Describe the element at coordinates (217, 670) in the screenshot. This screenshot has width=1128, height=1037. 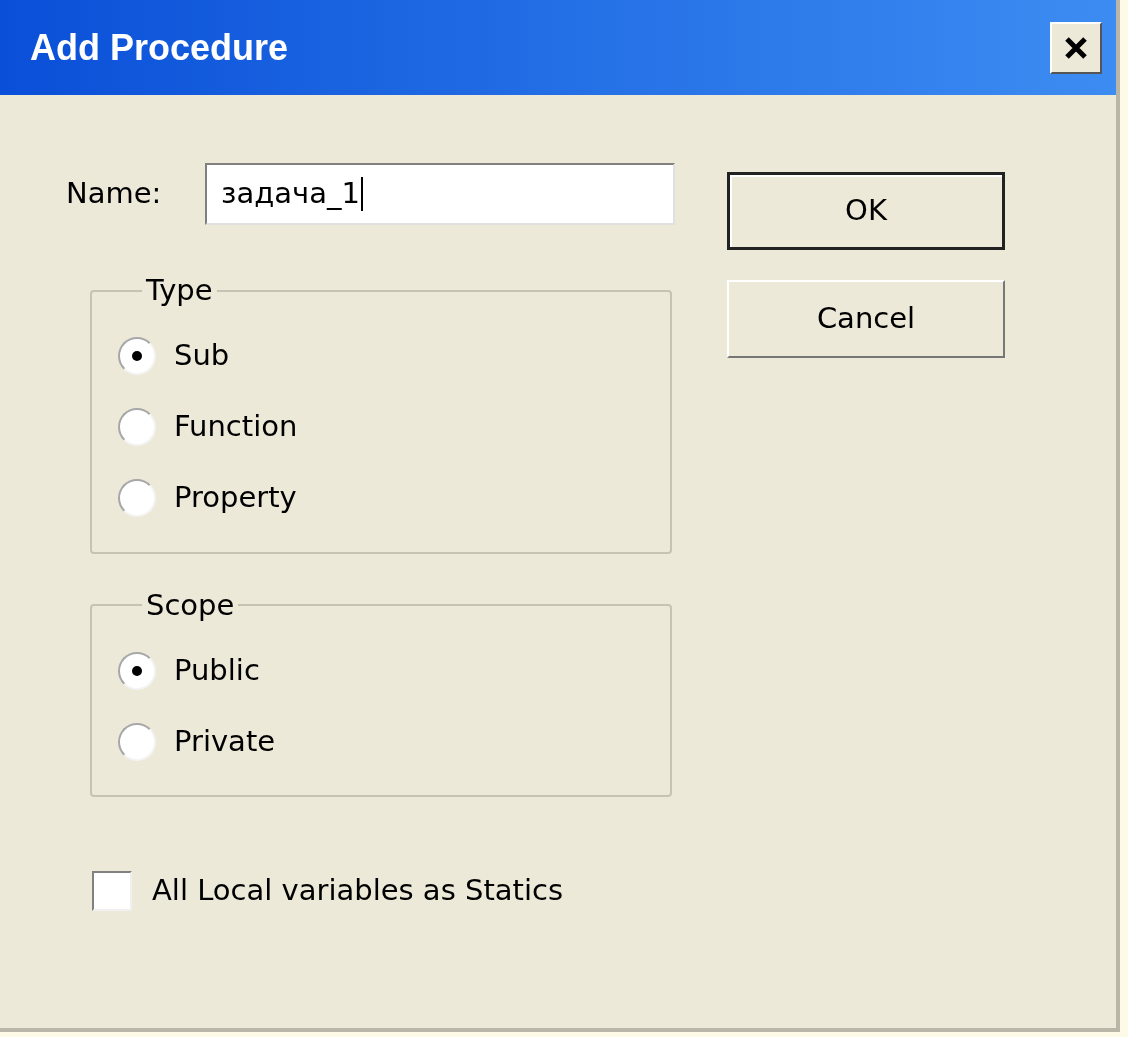
I see `radio-label: Public` at that location.